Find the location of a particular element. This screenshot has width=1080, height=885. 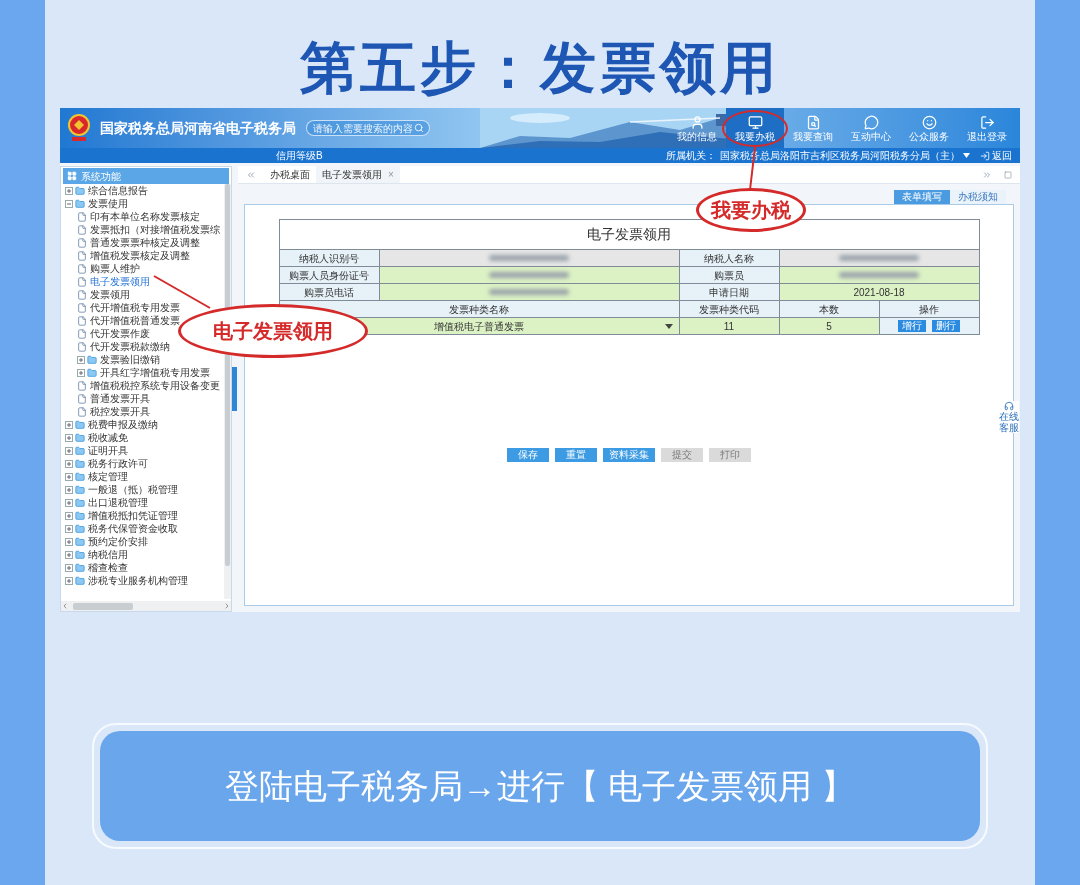

tree-item: 普通发票票种核定及调整 is located at coordinates (145, 242).